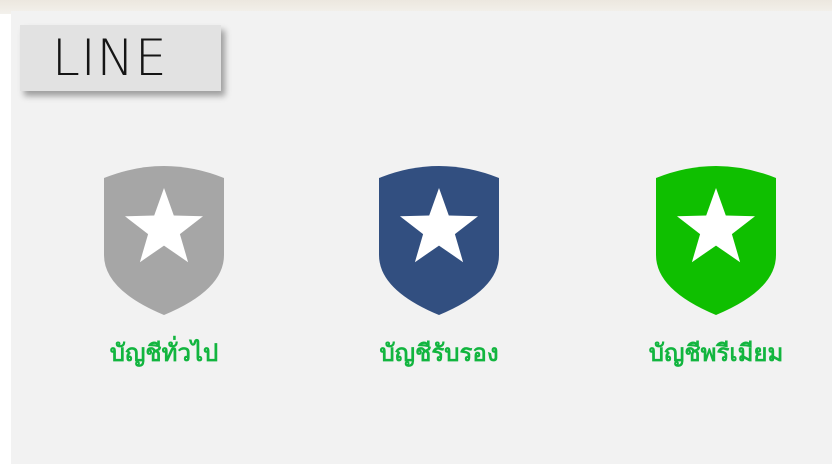 The image size is (832, 464). What do you see at coordinates (164, 353) in the screenshot?
I see `account-standard-label: บัญชีทั่วไป` at bounding box center [164, 353].